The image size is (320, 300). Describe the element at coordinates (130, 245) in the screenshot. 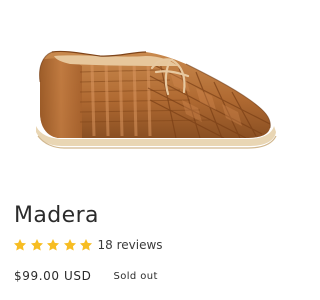

I see `review-count-link: 18 reviews` at that location.